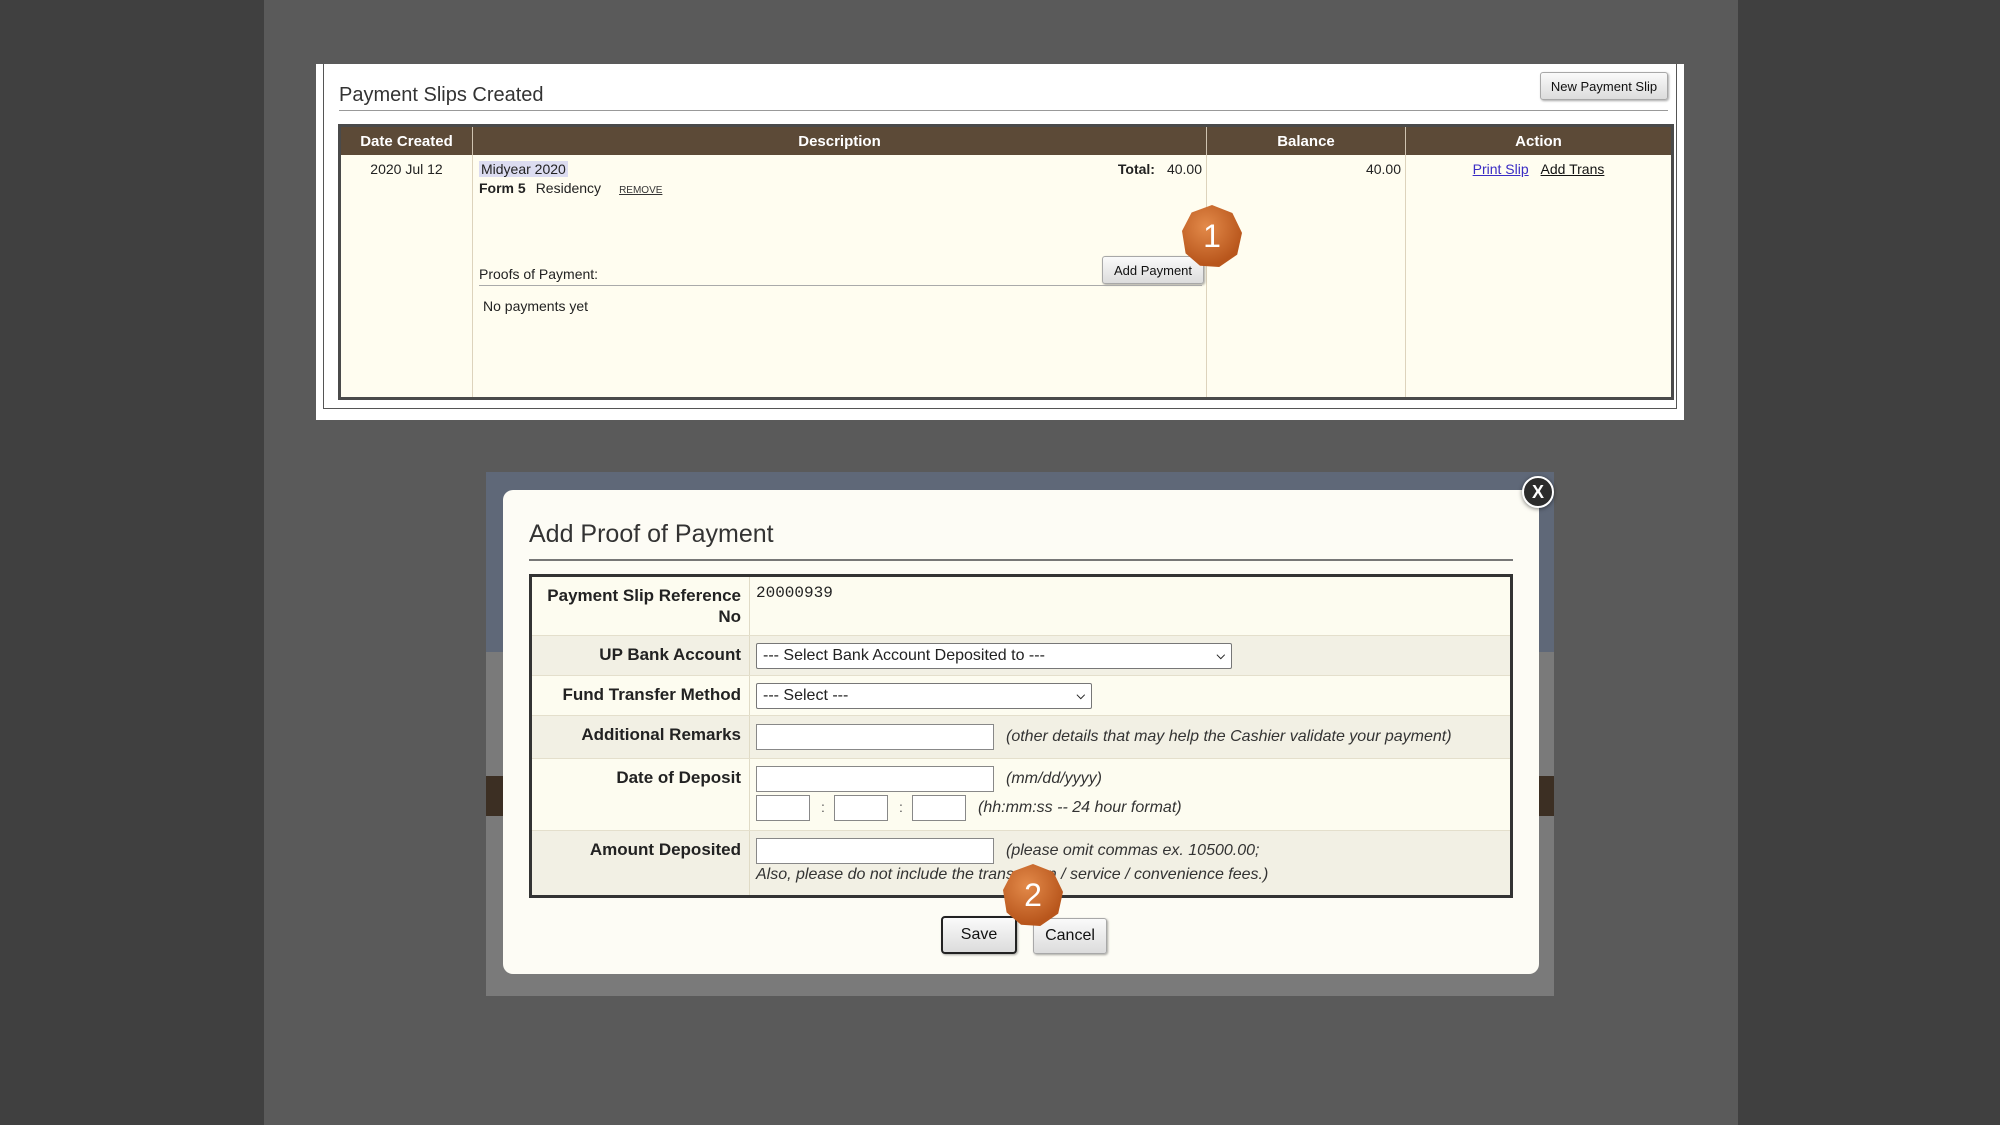 The width and height of the screenshot is (2000, 1125). Describe the element at coordinates (904, 655) in the screenshot. I see `bank-account-select-value: --- Select Bank Account Deposited to ---` at that location.